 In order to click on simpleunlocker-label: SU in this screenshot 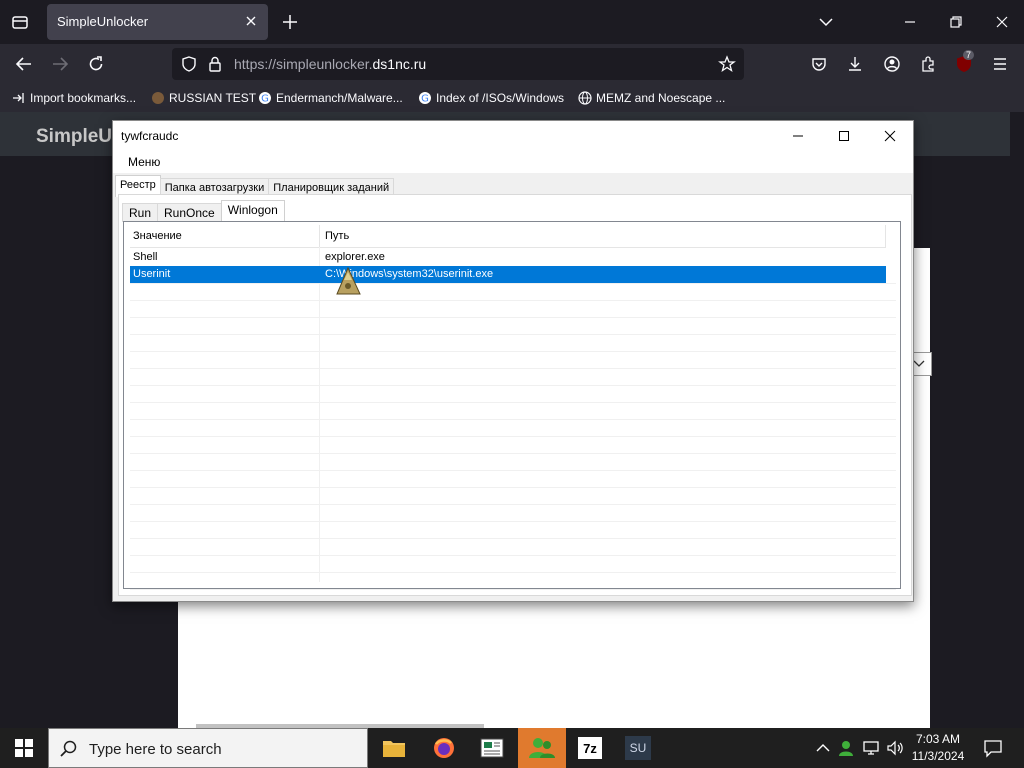, I will do `click(638, 748)`.